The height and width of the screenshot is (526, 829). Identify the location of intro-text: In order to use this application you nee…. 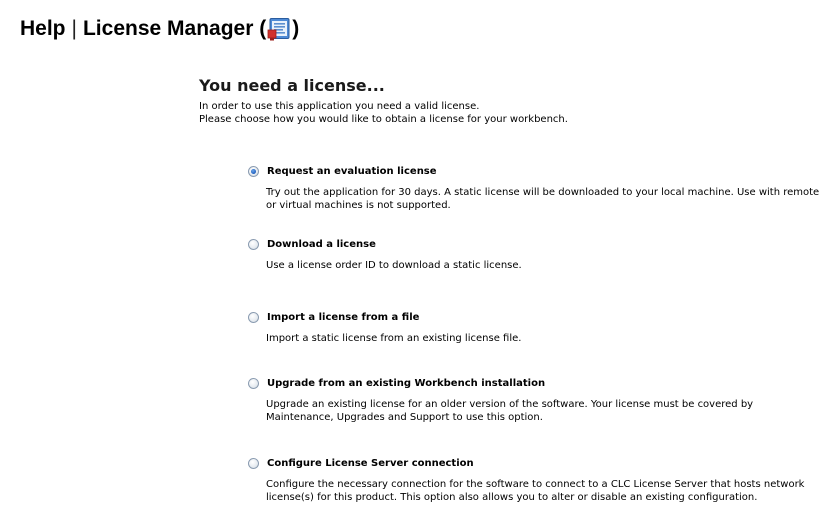
(509, 113).